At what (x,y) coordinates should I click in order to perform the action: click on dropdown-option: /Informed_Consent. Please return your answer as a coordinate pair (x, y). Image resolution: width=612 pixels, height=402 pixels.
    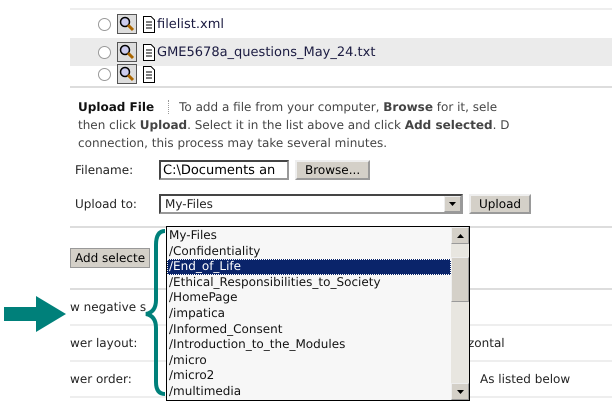
    Looking at the image, I should click on (309, 330).